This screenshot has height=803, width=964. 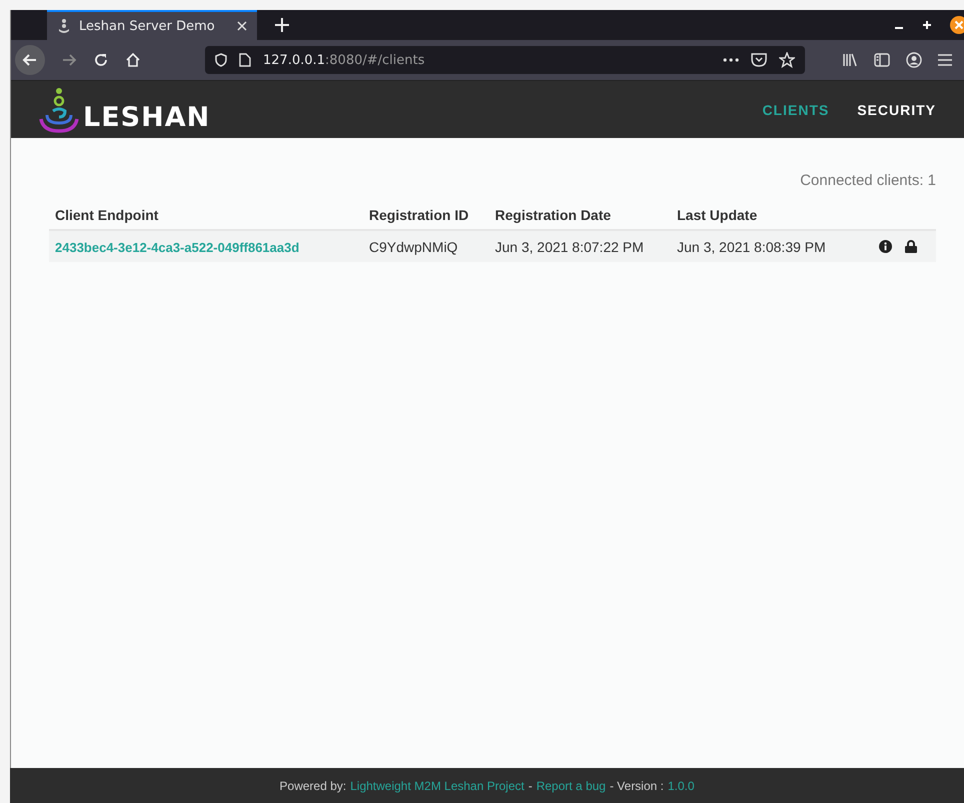 I want to click on back-icon, so click(x=30, y=60).